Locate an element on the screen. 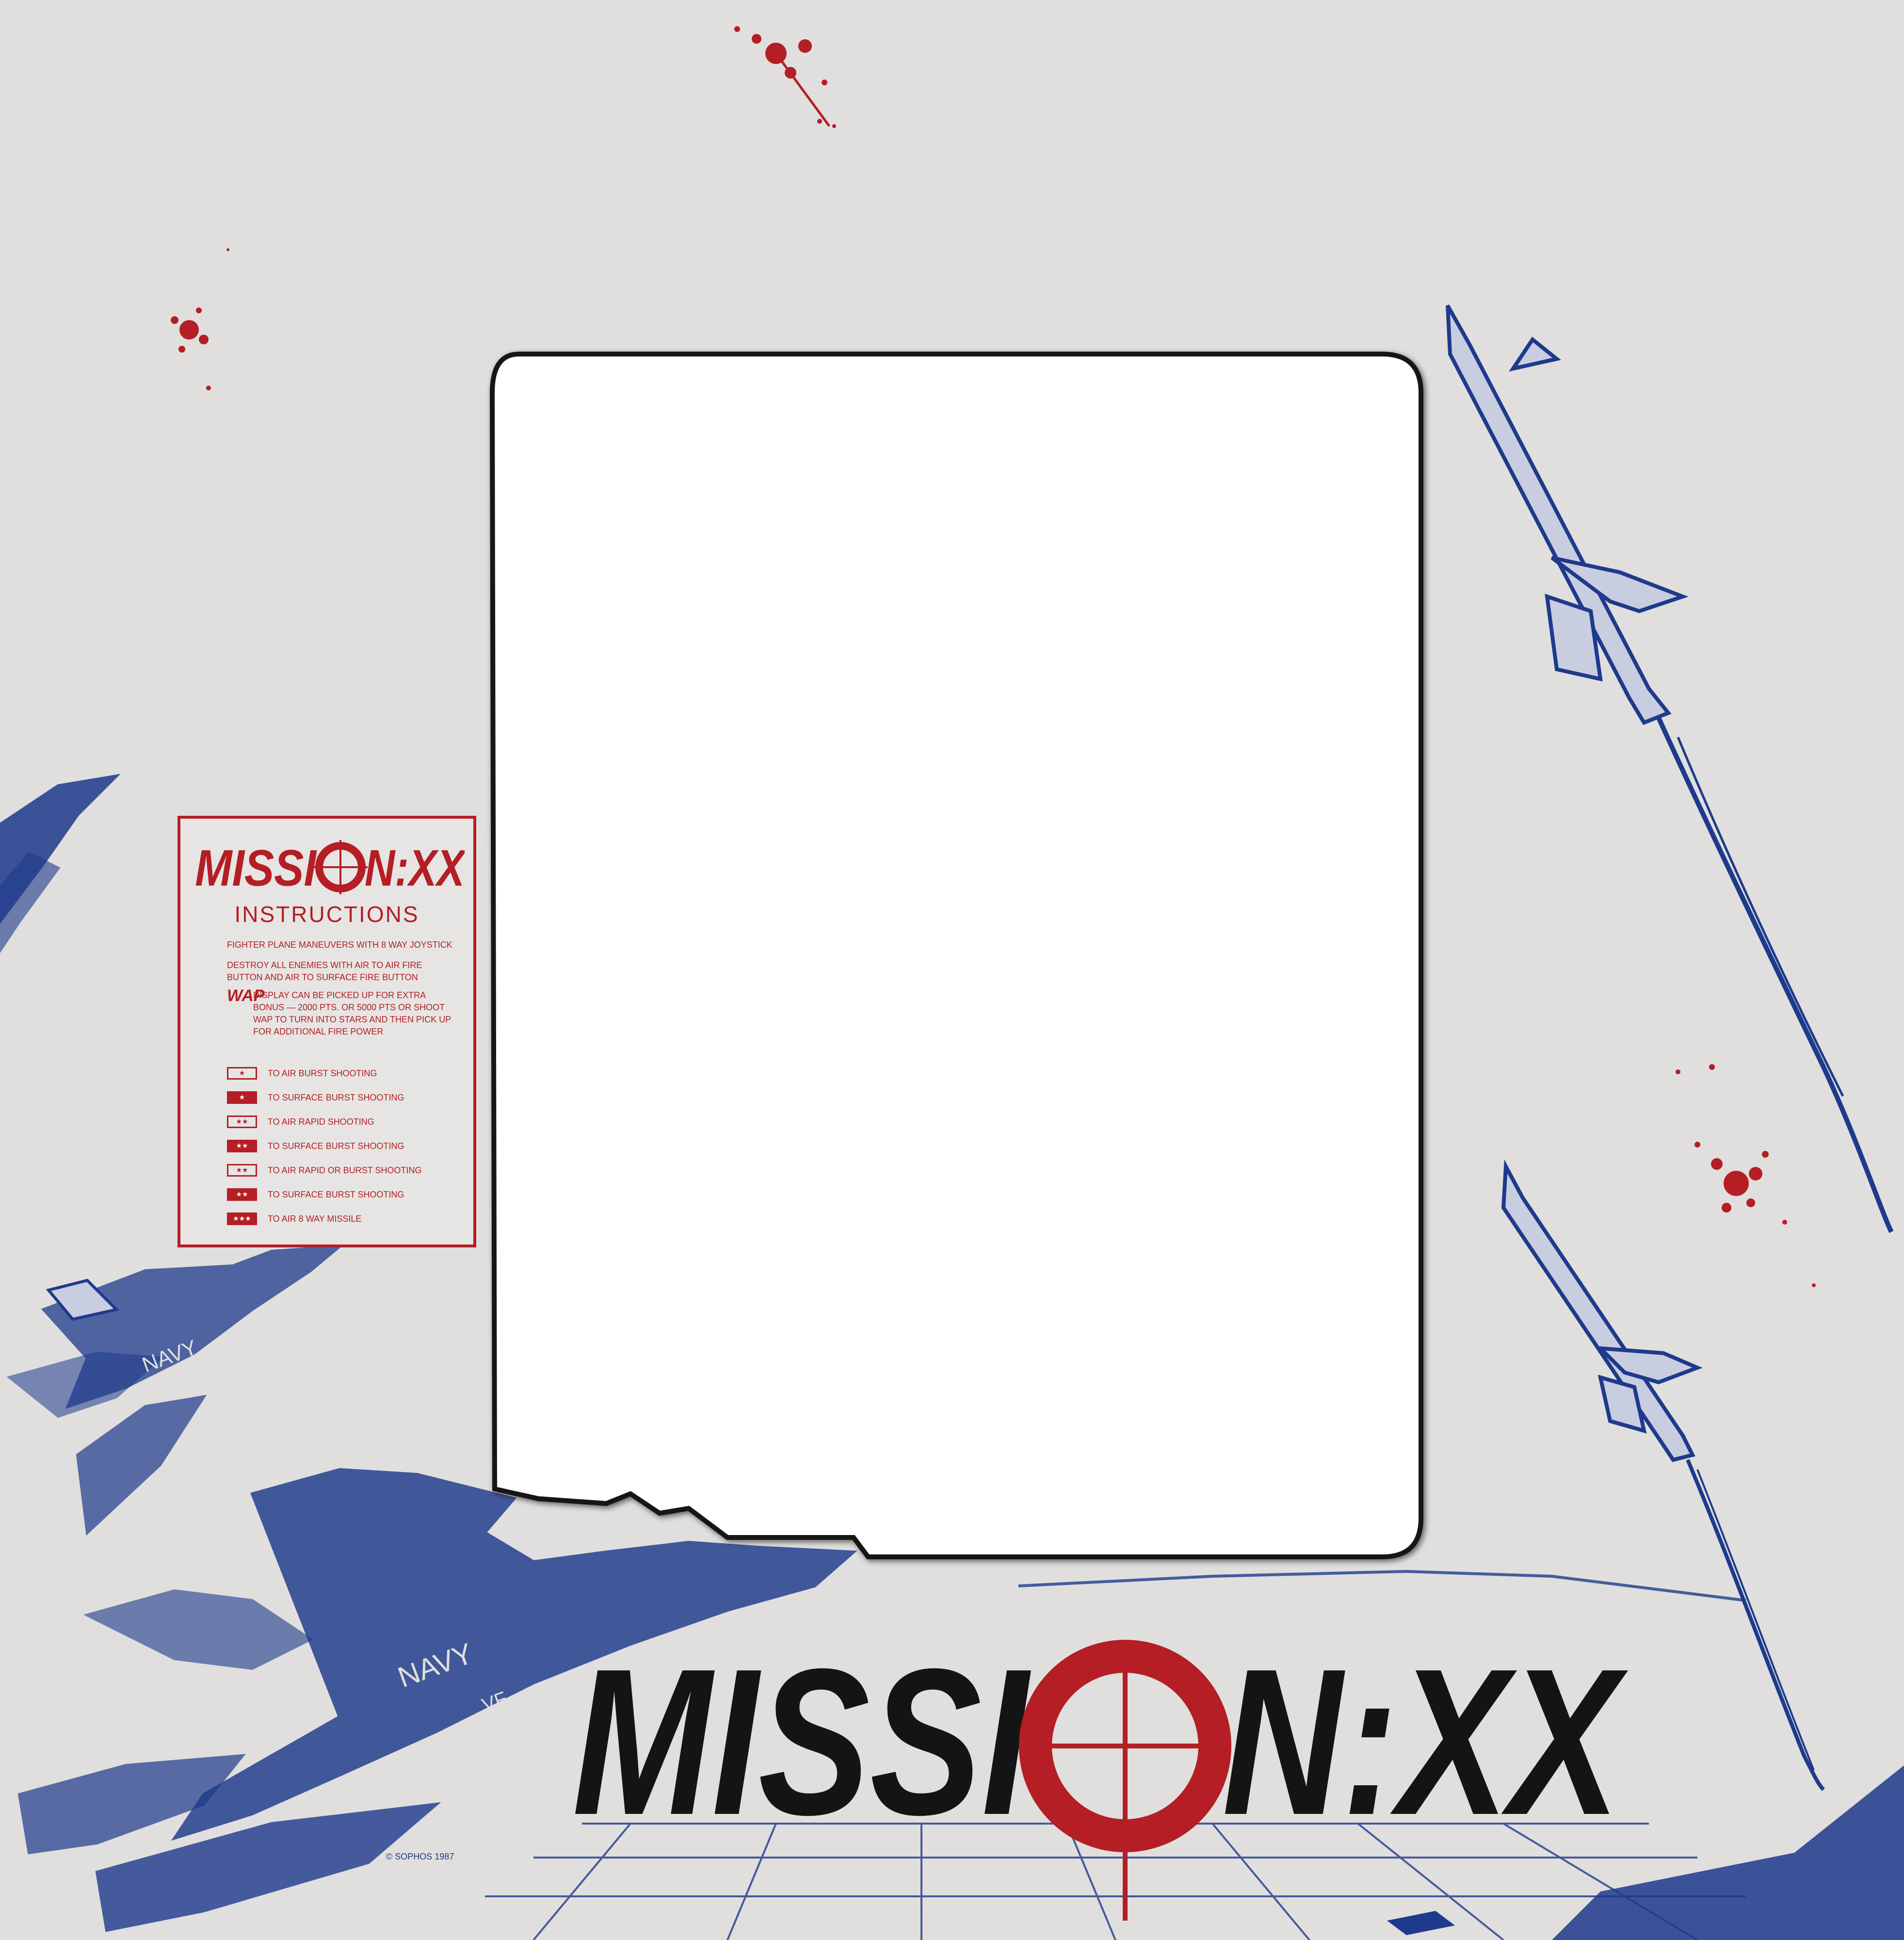 The image size is (1904, 1940). legend-row: ★★ TO AIR RAPID SHOOTING is located at coordinates (343, 1122).